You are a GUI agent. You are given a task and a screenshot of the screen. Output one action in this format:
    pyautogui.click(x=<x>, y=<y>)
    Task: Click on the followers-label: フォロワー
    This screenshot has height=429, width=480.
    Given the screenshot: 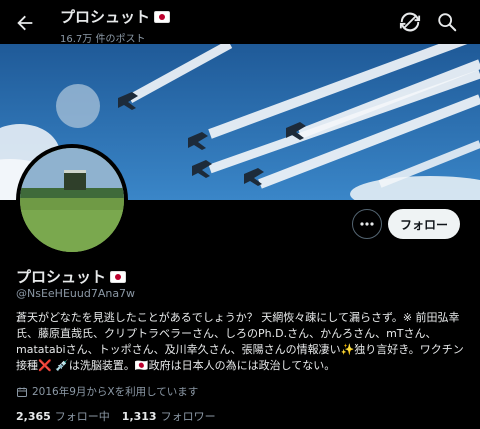 What is the action you would take?
    pyautogui.click(x=188, y=416)
    